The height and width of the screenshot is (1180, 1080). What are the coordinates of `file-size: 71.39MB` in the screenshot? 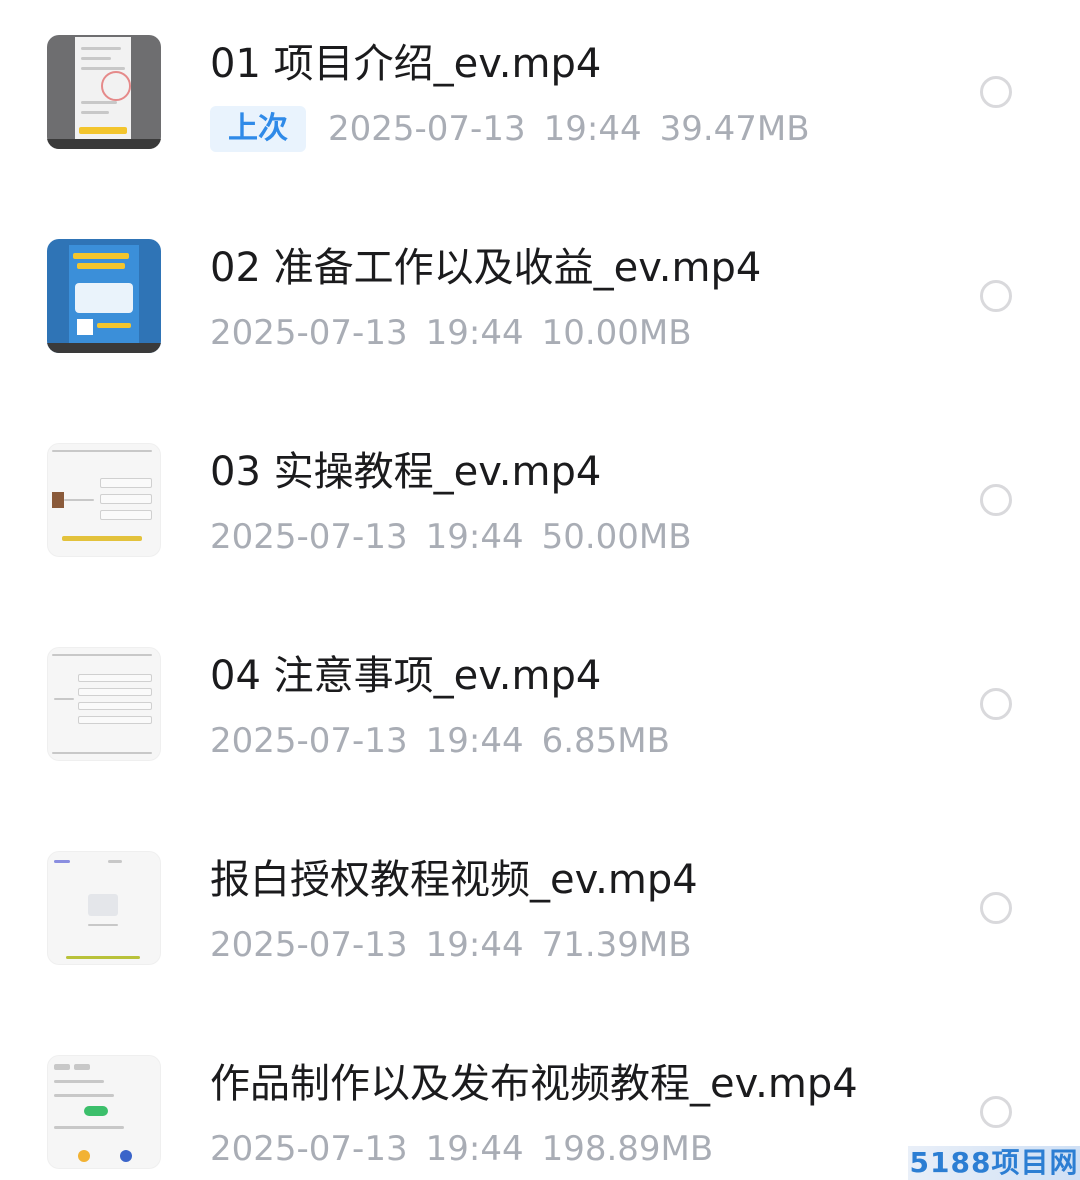 It's located at (616, 945).